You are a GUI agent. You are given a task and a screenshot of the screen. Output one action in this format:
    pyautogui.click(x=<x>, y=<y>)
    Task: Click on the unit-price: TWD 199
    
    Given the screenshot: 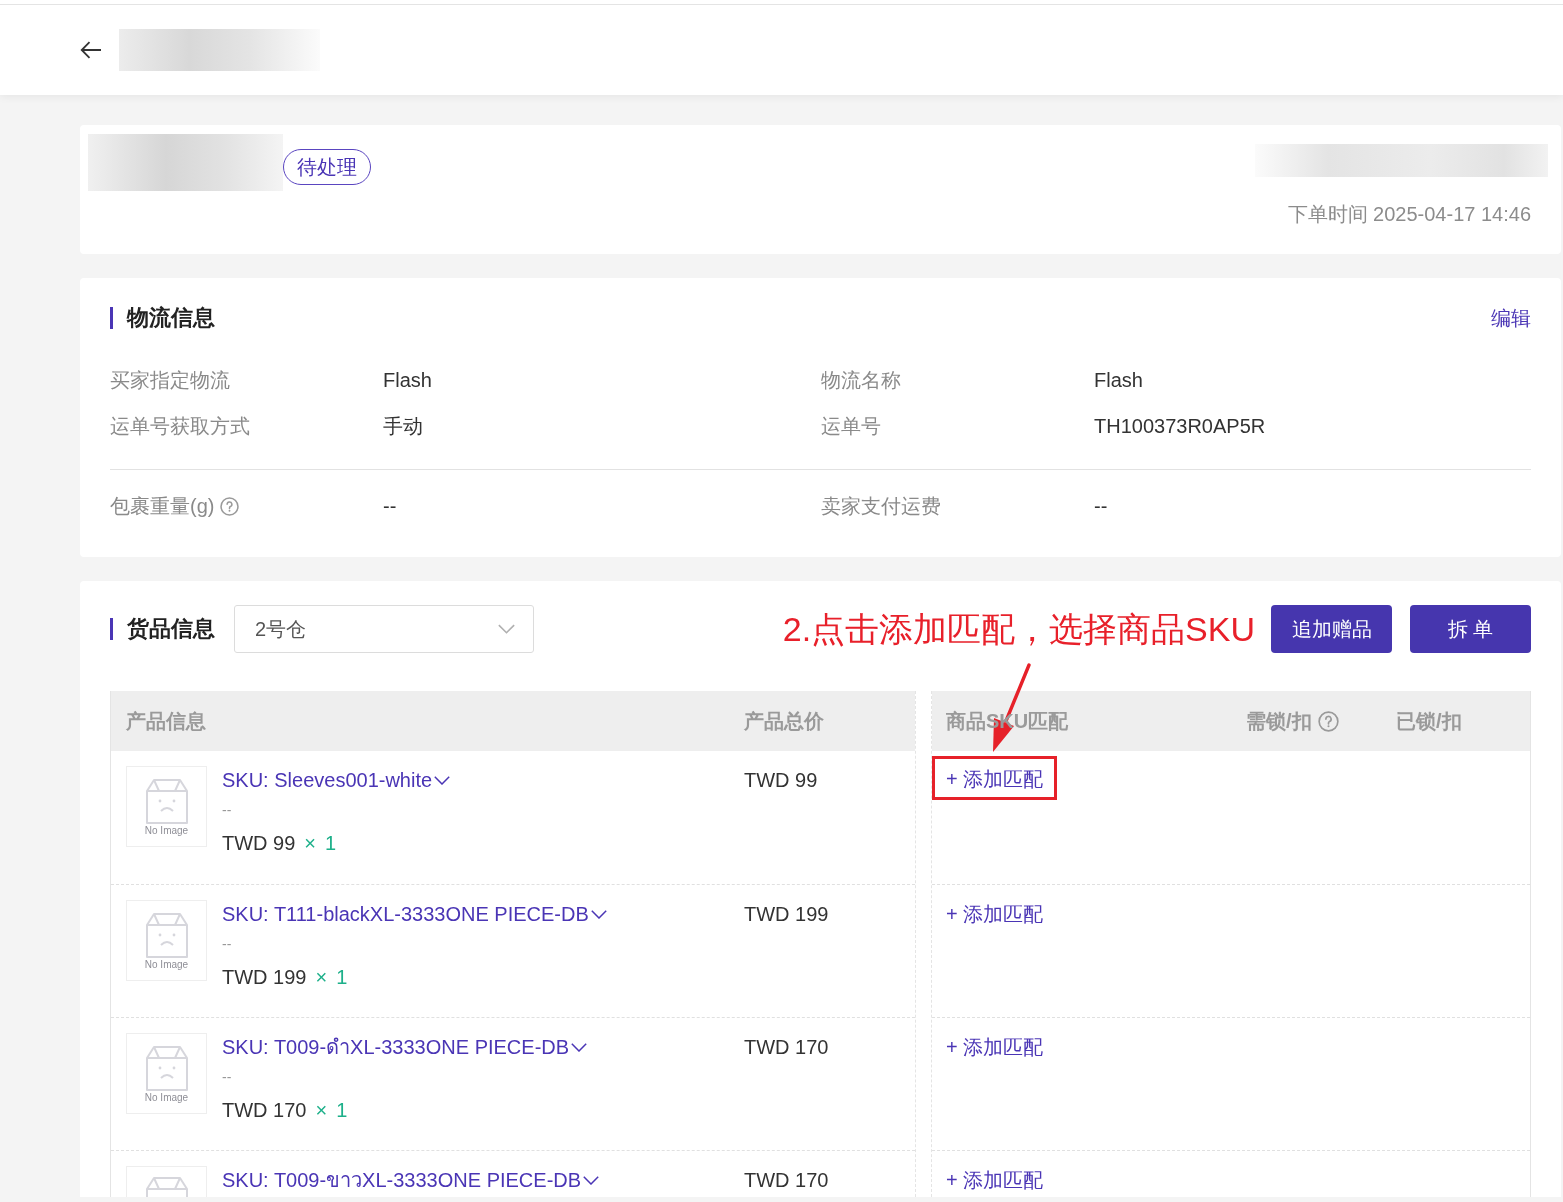 What is the action you would take?
    pyautogui.click(x=264, y=977)
    